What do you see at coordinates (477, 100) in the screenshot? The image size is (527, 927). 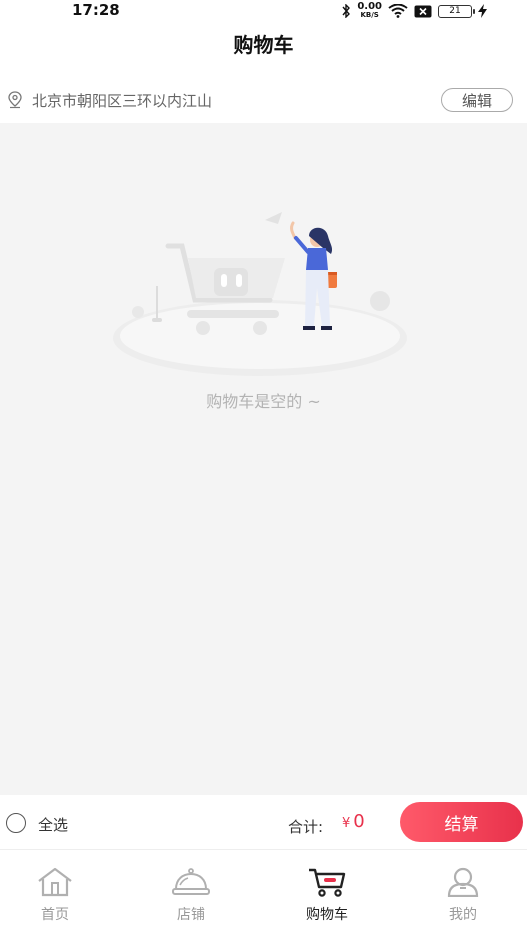 I see `edit-button: 编辑` at bounding box center [477, 100].